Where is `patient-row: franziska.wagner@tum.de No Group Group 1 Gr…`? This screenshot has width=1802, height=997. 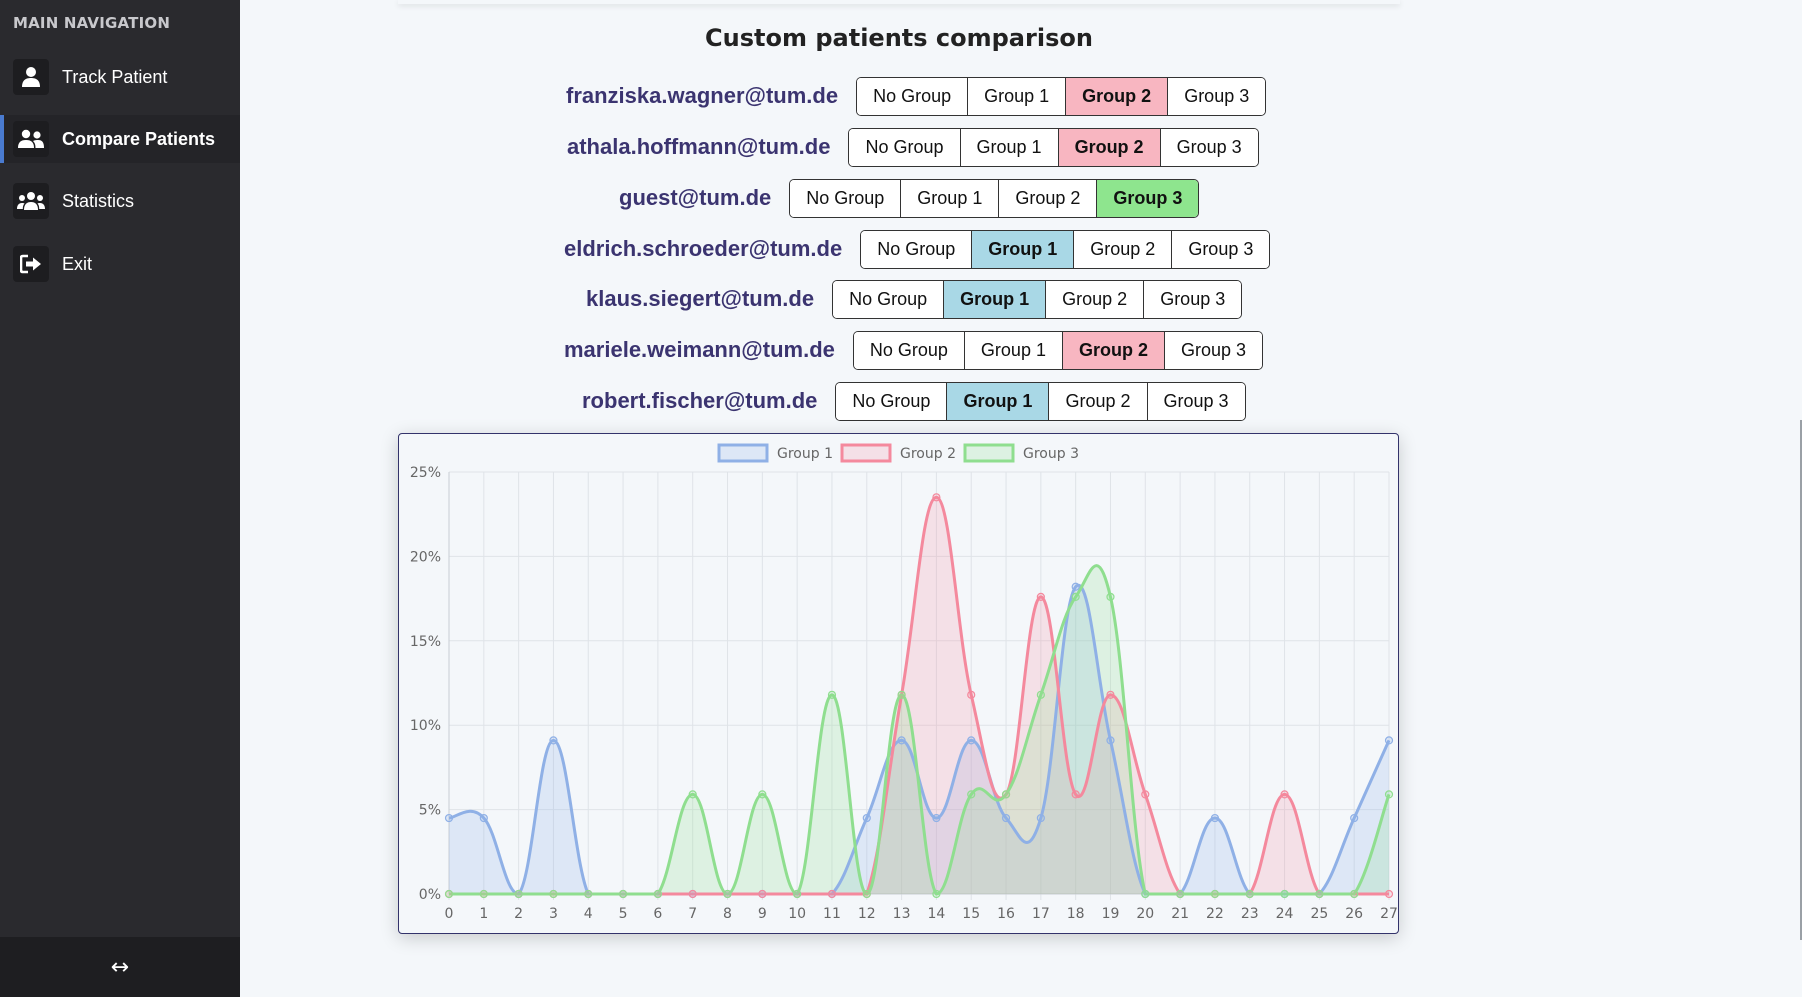 patient-row: franziska.wagner@tum.de No Group Group 1 Gr… is located at coordinates (916, 96).